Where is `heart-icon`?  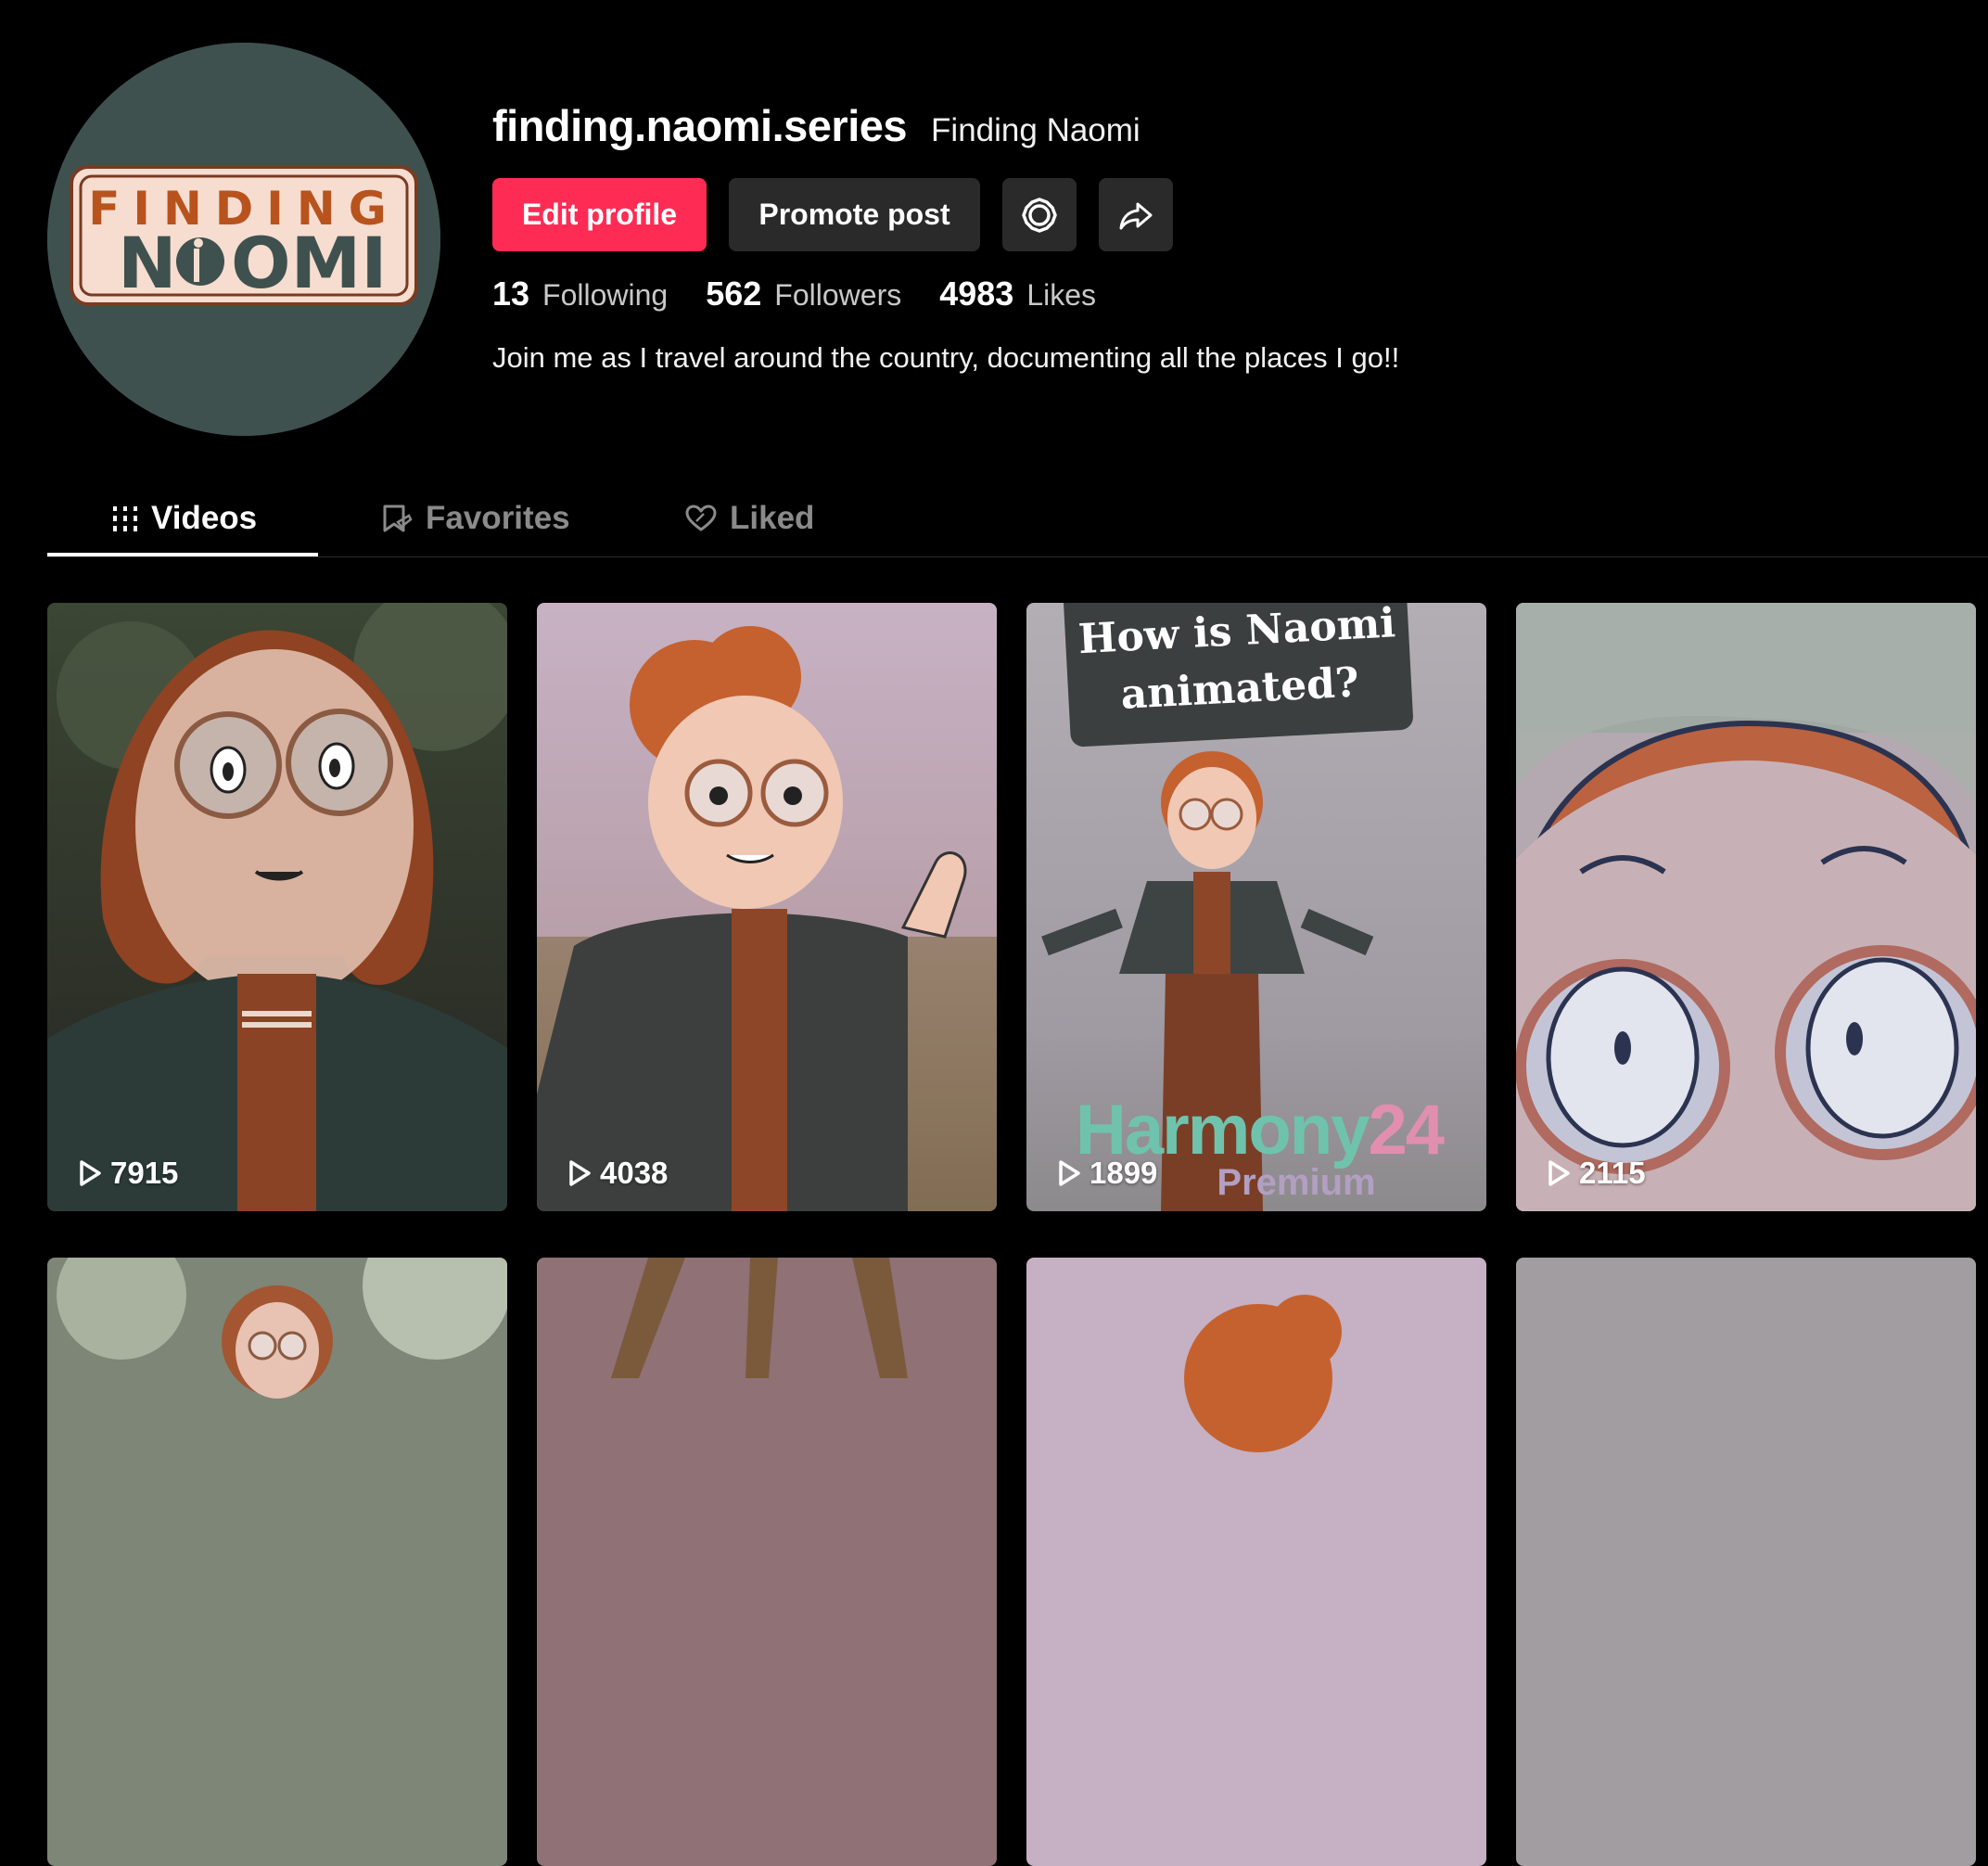
heart-icon is located at coordinates (701, 518).